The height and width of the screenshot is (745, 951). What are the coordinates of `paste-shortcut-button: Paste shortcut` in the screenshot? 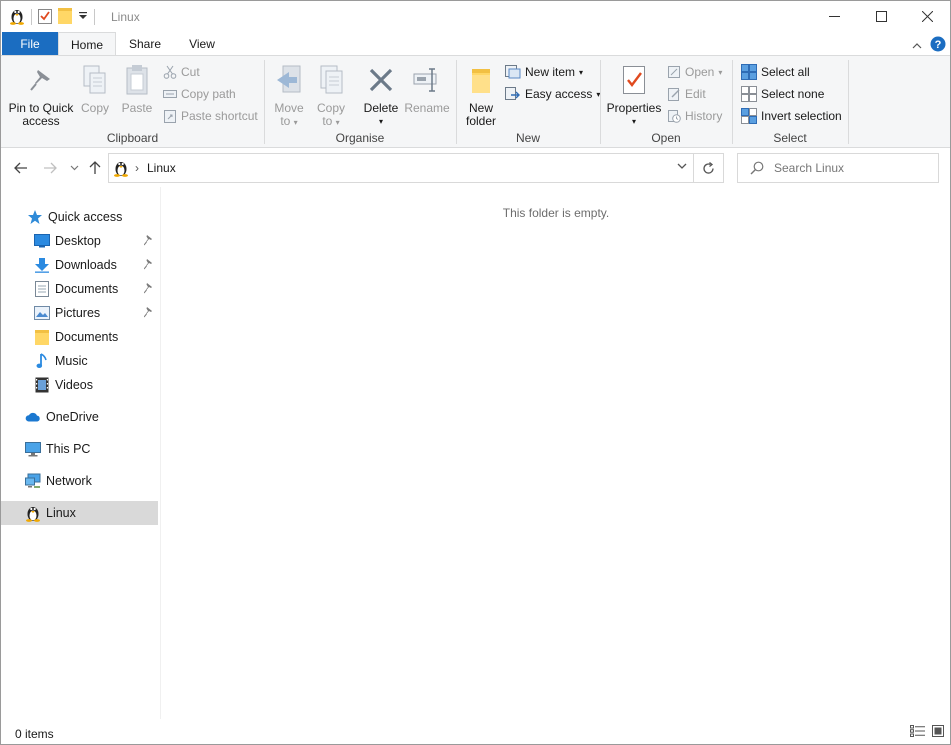 It's located at (210, 116).